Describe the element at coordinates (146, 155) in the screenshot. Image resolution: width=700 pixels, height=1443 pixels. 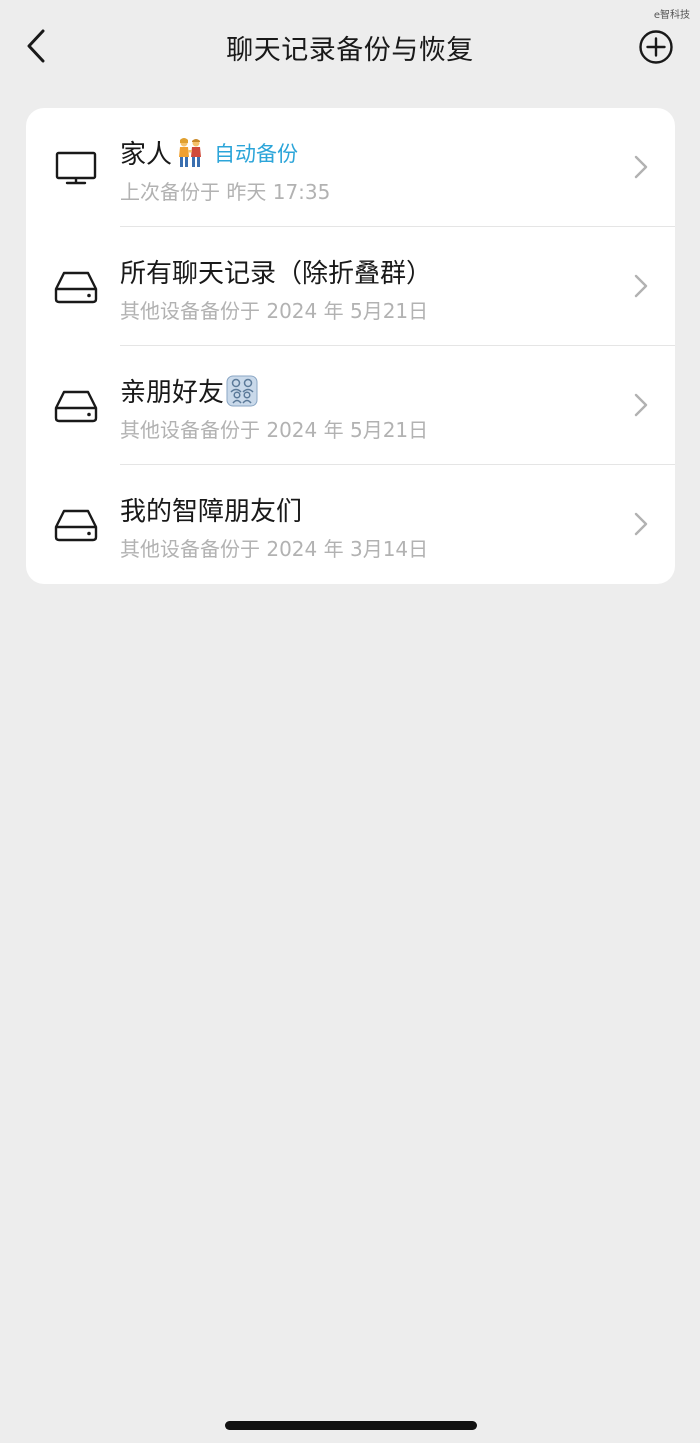
I see `backup-name: 家人` at that location.